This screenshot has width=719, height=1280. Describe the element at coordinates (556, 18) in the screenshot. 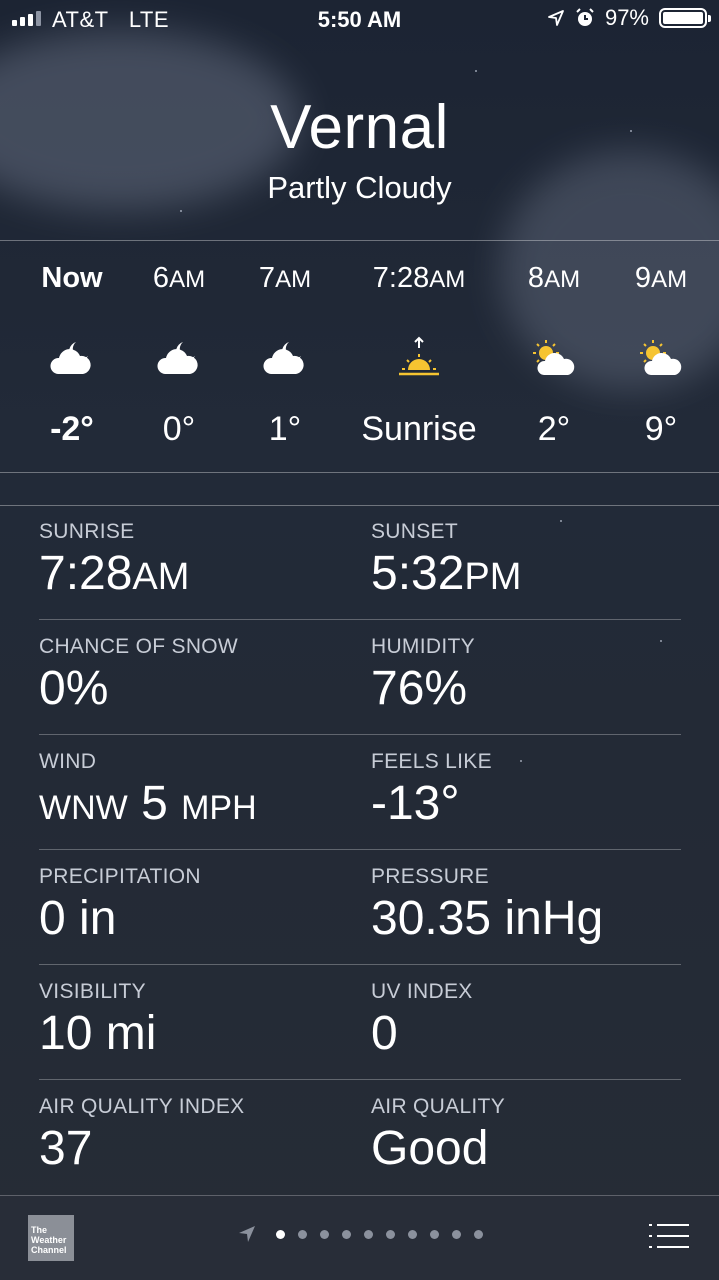

I see `location-arrow-icon` at that location.